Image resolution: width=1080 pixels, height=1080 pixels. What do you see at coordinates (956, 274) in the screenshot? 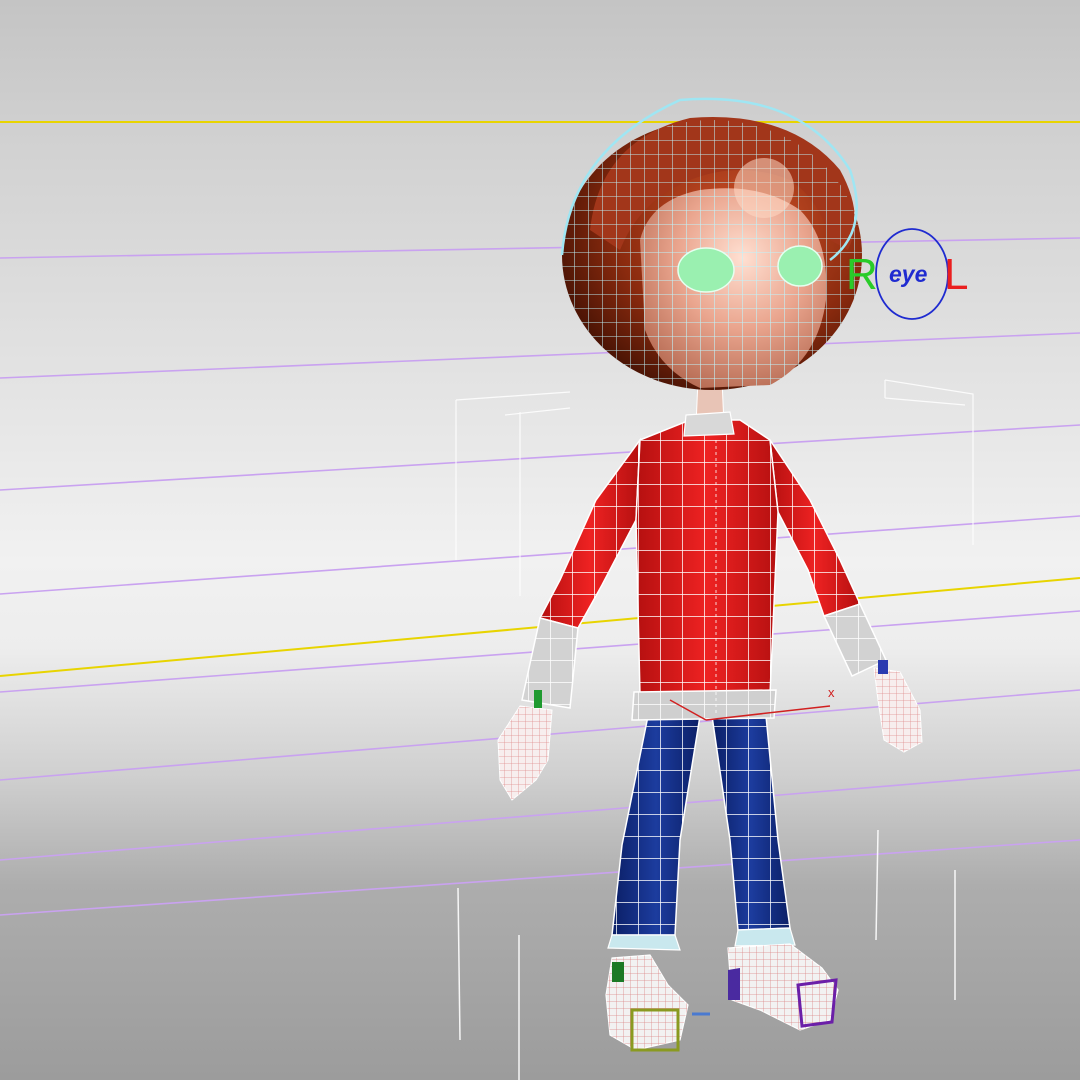
I see `eye-control-label-l: L` at bounding box center [956, 274].